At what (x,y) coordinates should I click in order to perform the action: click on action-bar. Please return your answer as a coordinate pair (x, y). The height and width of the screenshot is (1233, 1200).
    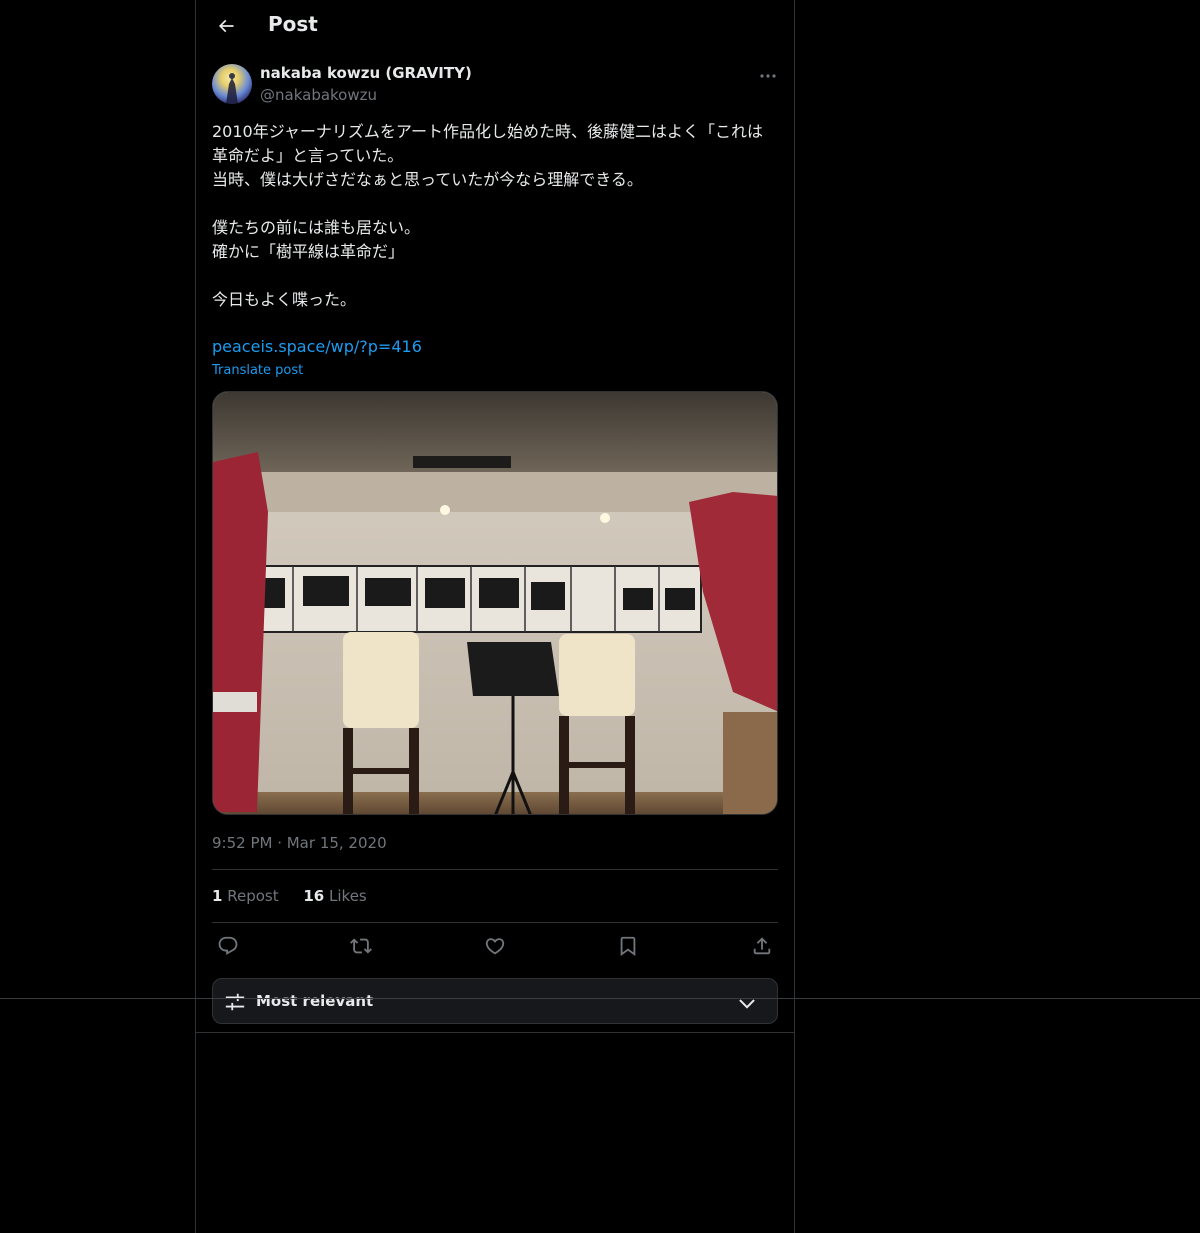
    Looking at the image, I should click on (495, 946).